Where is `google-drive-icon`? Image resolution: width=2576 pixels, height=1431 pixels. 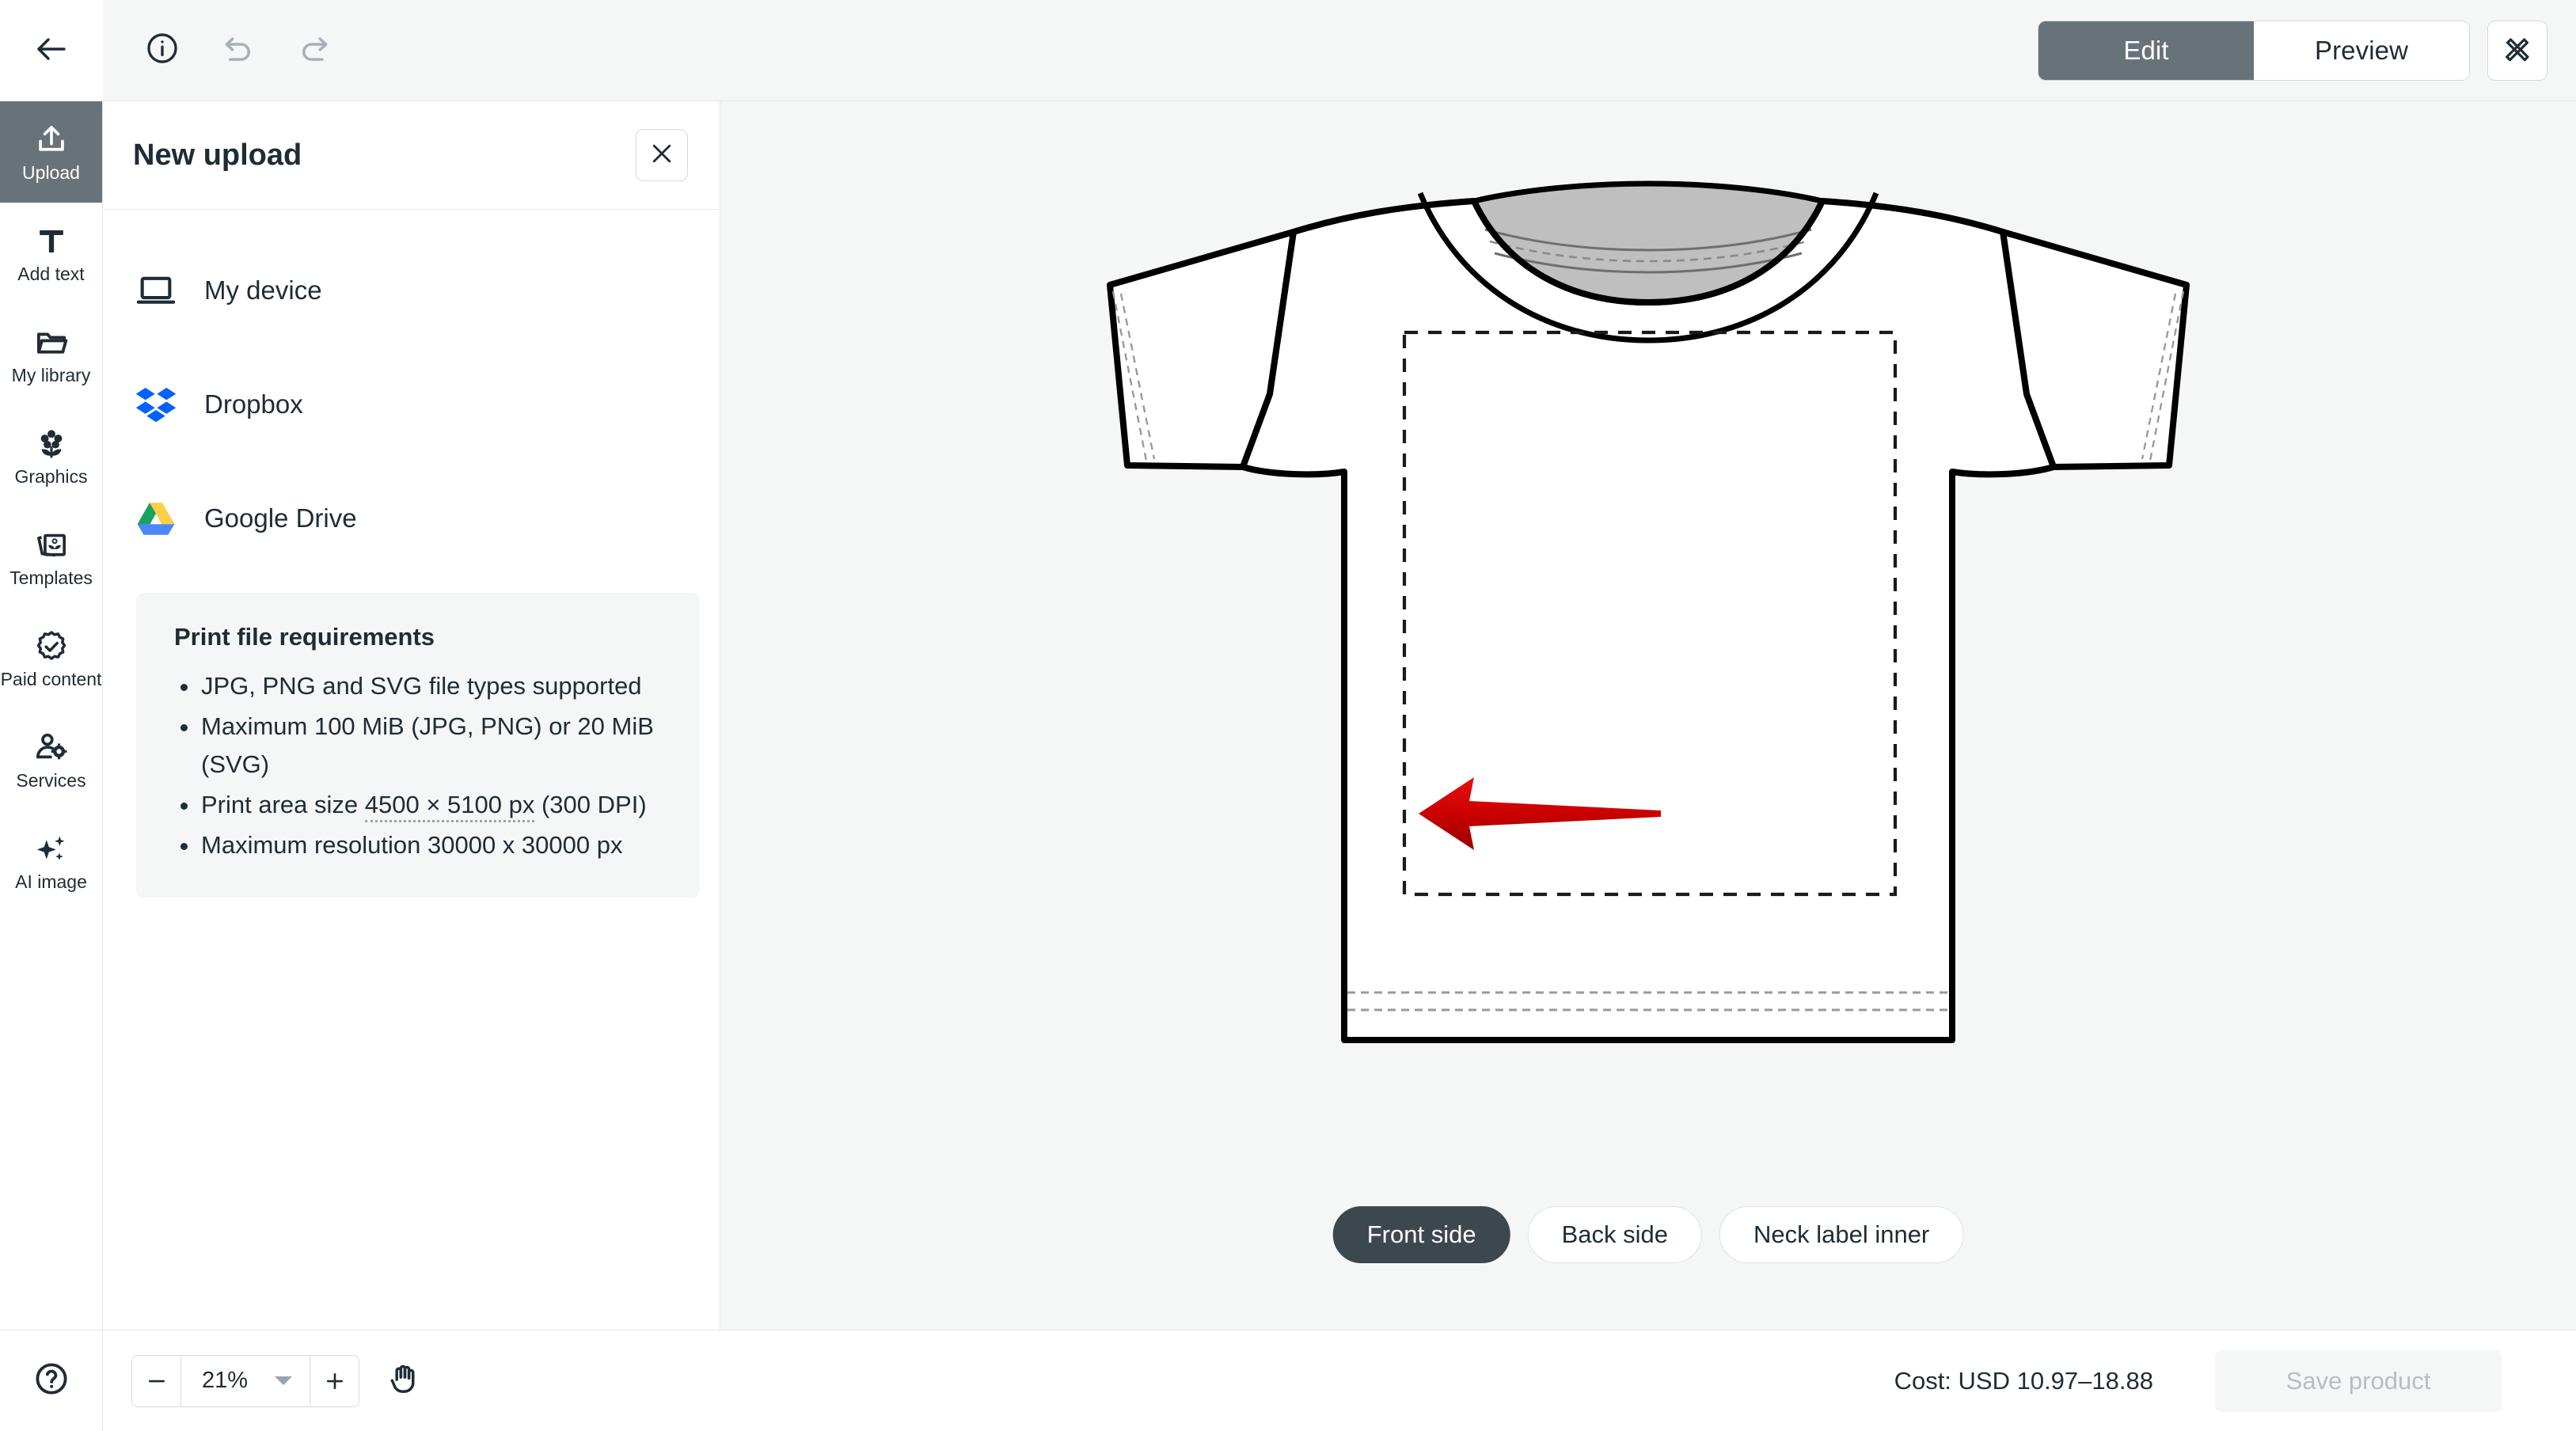 google-drive-icon is located at coordinates (156, 518).